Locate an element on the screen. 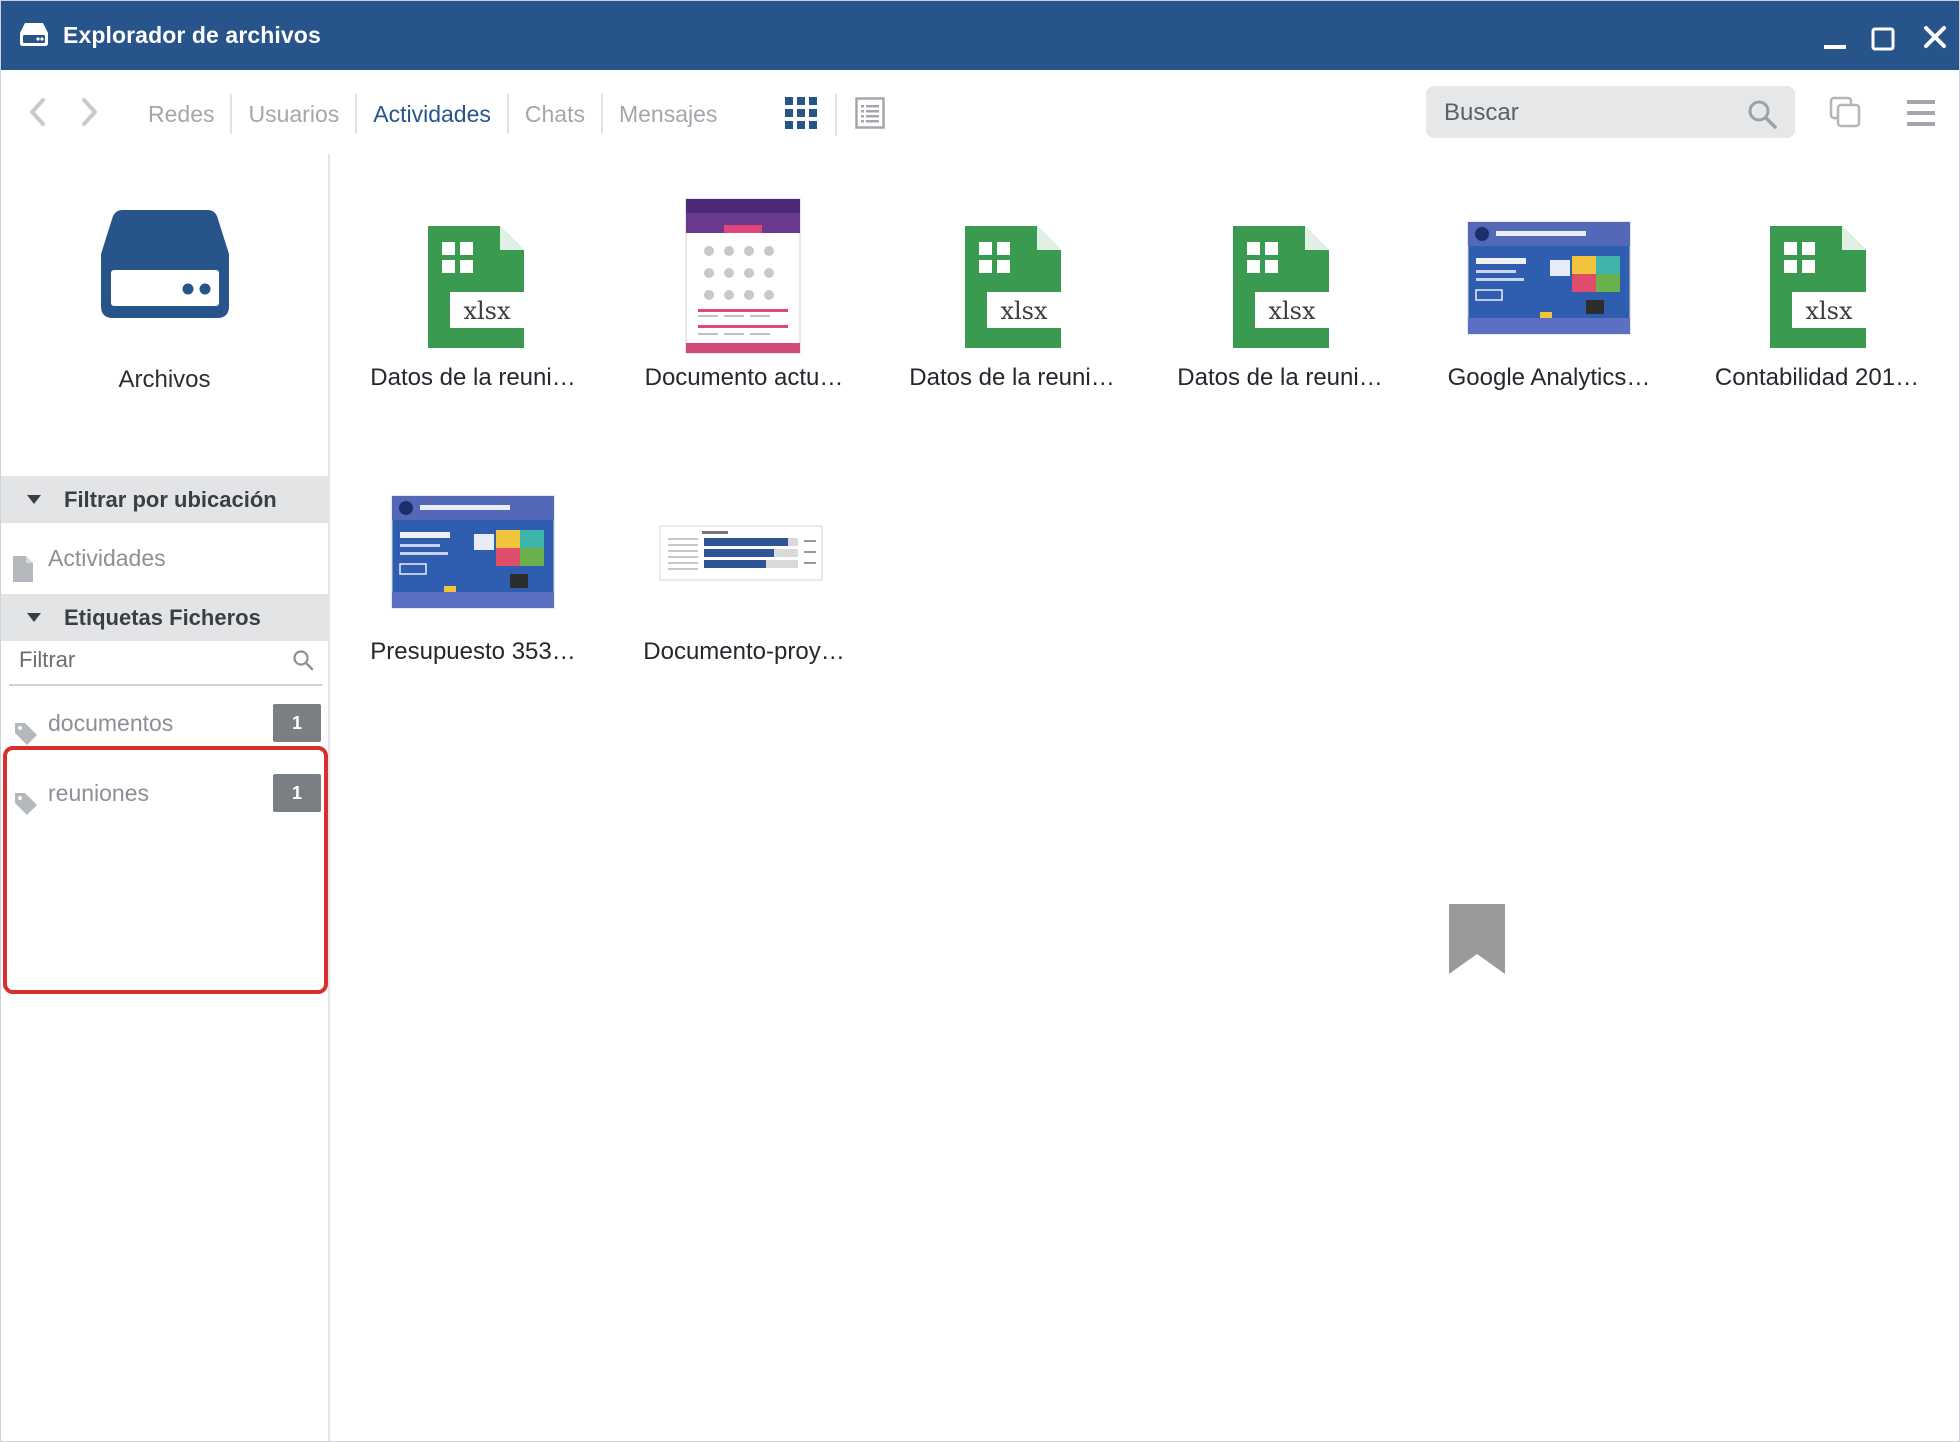 The image size is (1960, 1442). maximize-icon is located at coordinates (1883, 41).